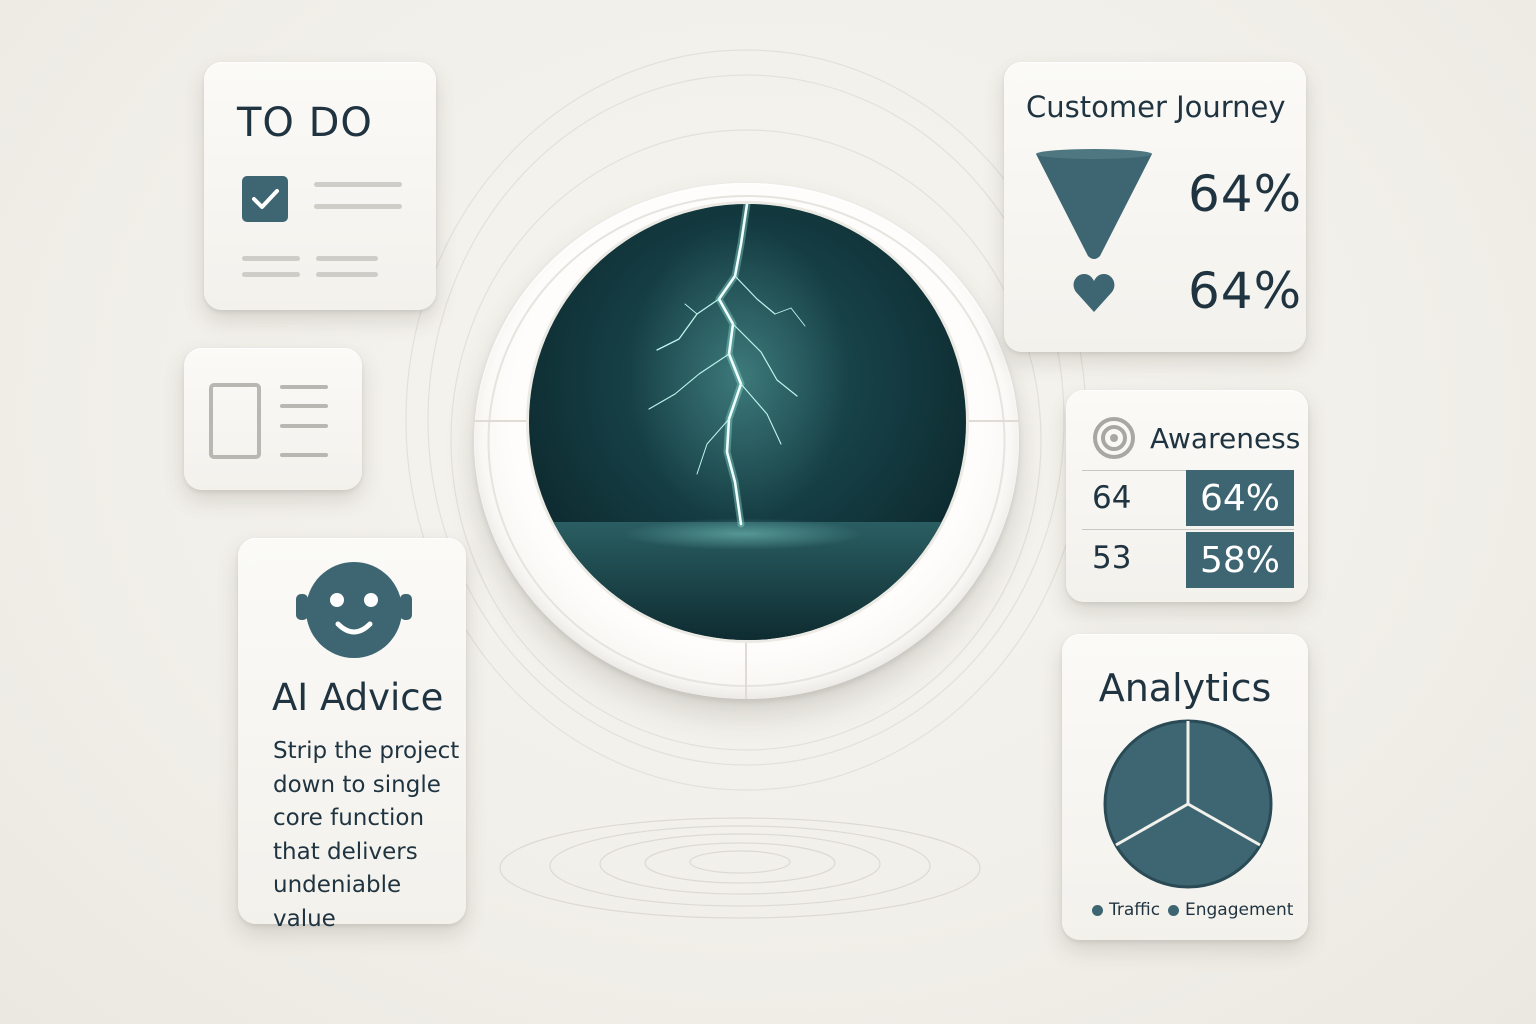 This screenshot has height=1024, width=1536. What do you see at coordinates (1225, 438) in the screenshot?
I see `awareness-title: Awareness` at bounding box center [1225, 438].